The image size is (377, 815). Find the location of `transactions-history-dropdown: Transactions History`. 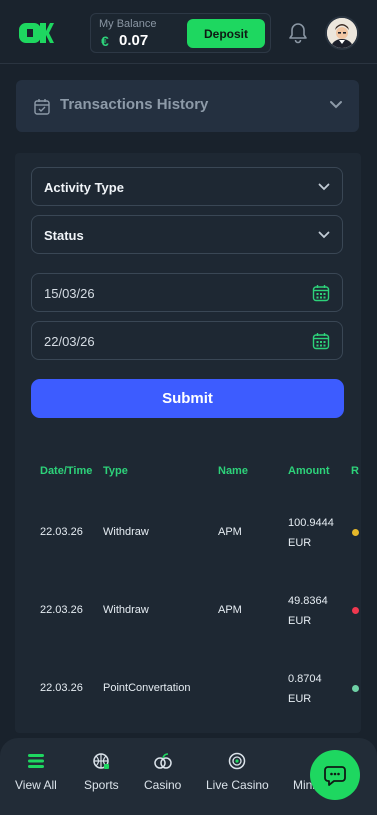

transactions-history-dropdown: Transactions History is located at coordinates (187, 106).